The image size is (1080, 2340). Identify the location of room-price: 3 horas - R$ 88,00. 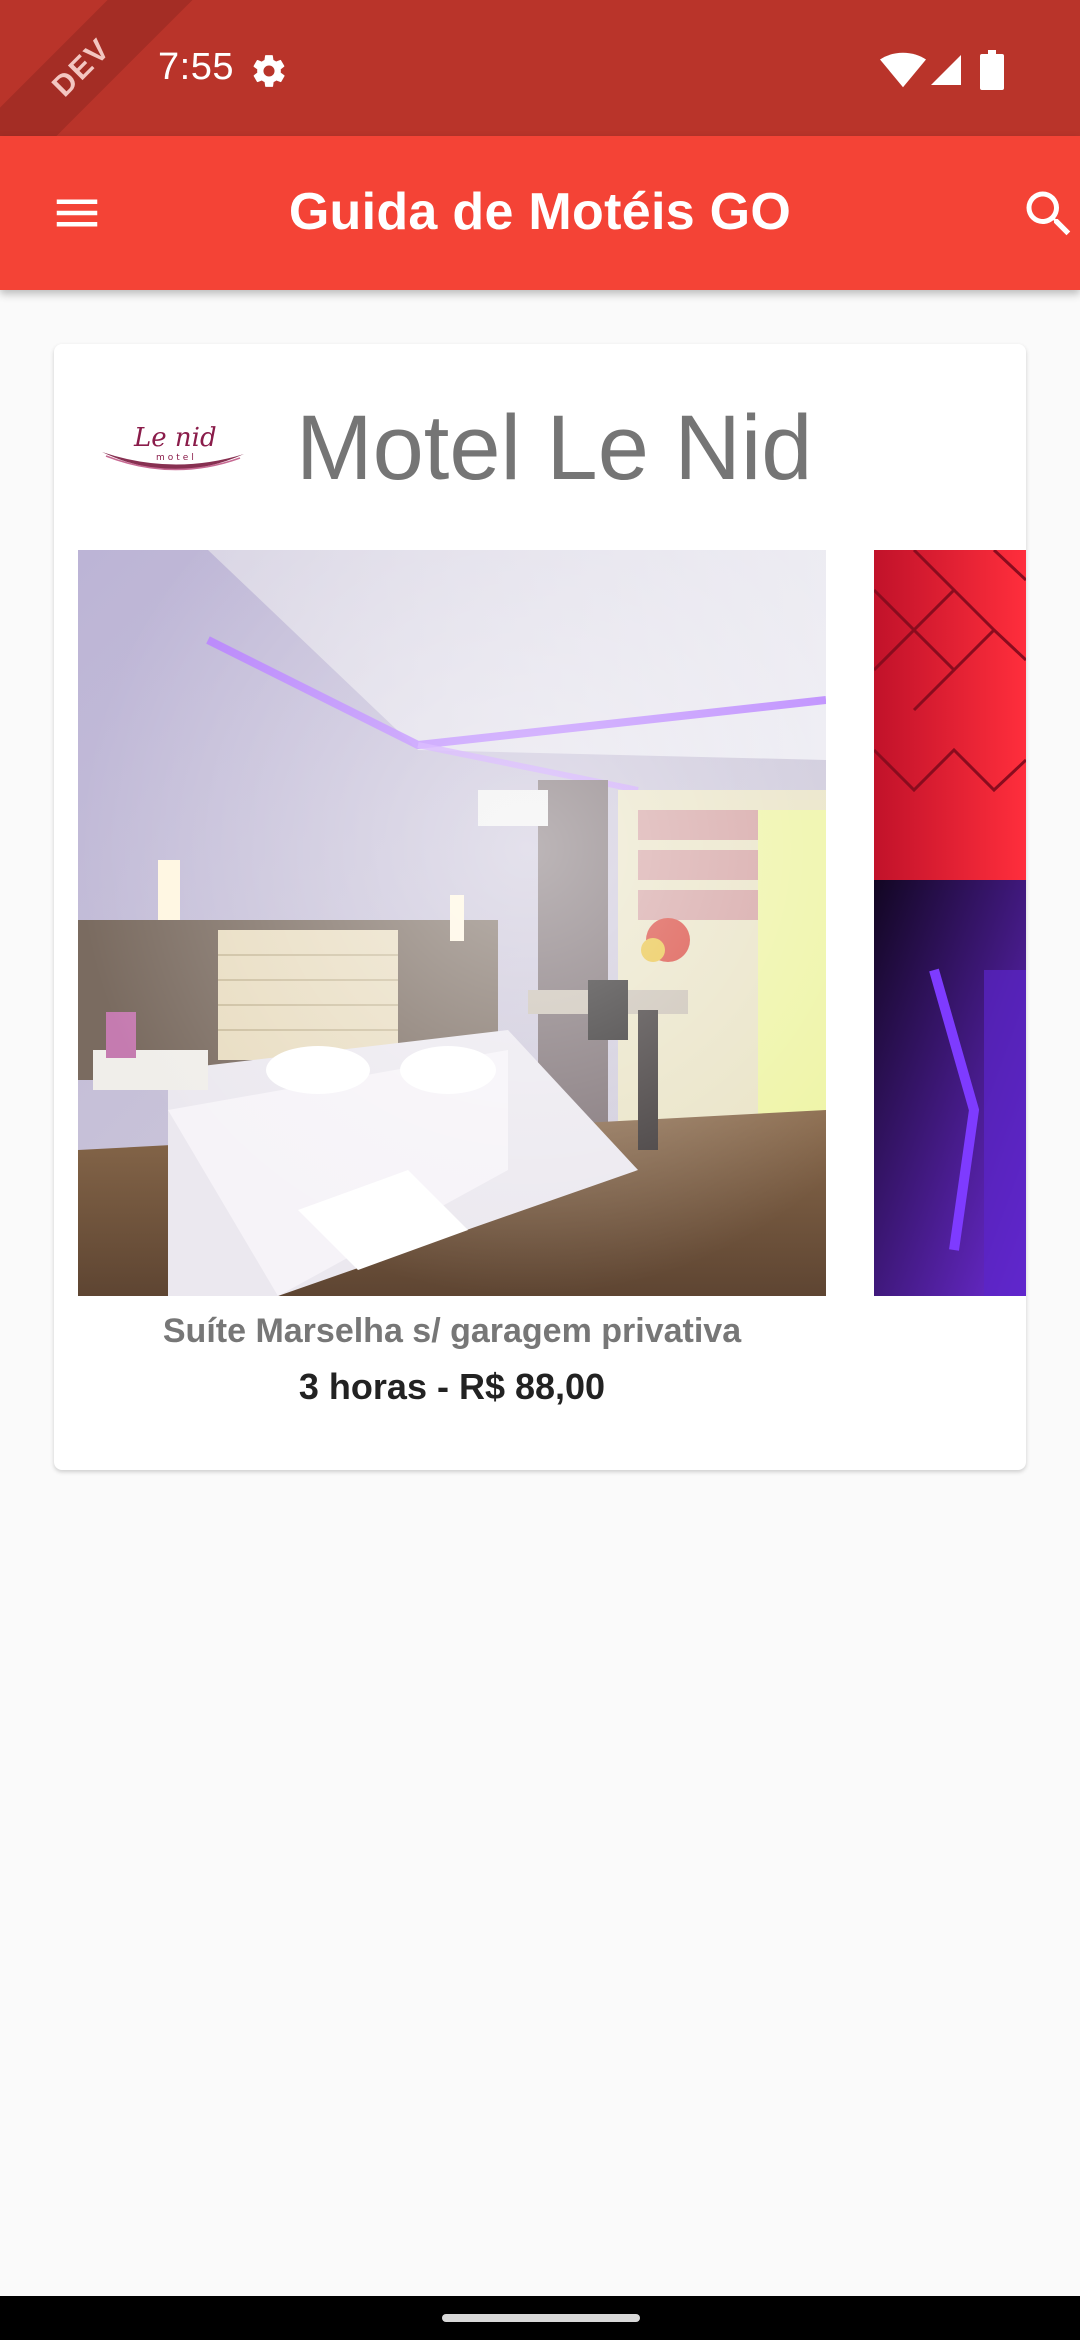
(452, 1386).